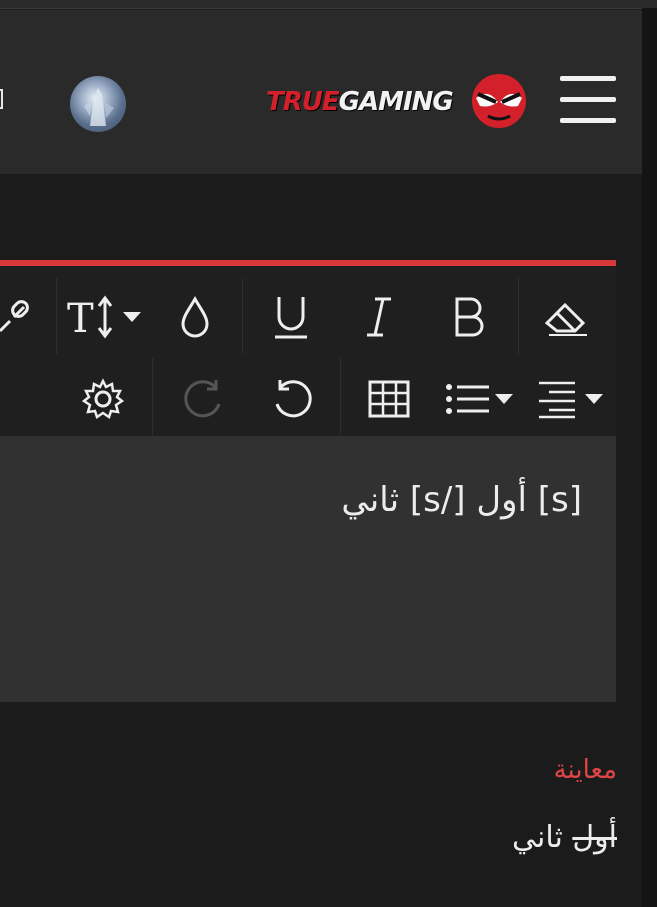  What do you see at coordinates (389, 399) in the screenshot?
I see `table-icon` at bounding box center [389, 399].